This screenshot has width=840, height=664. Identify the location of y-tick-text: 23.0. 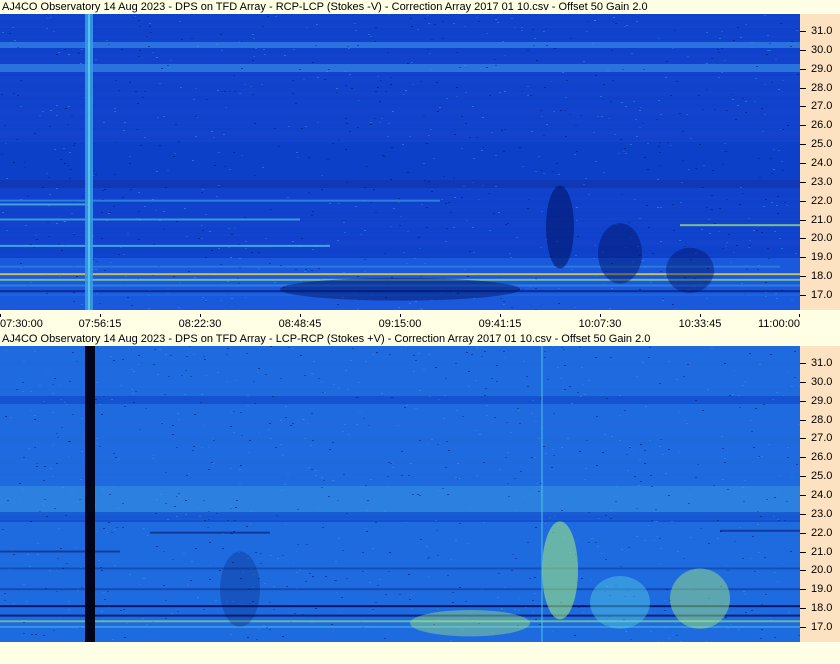
(822, 513).